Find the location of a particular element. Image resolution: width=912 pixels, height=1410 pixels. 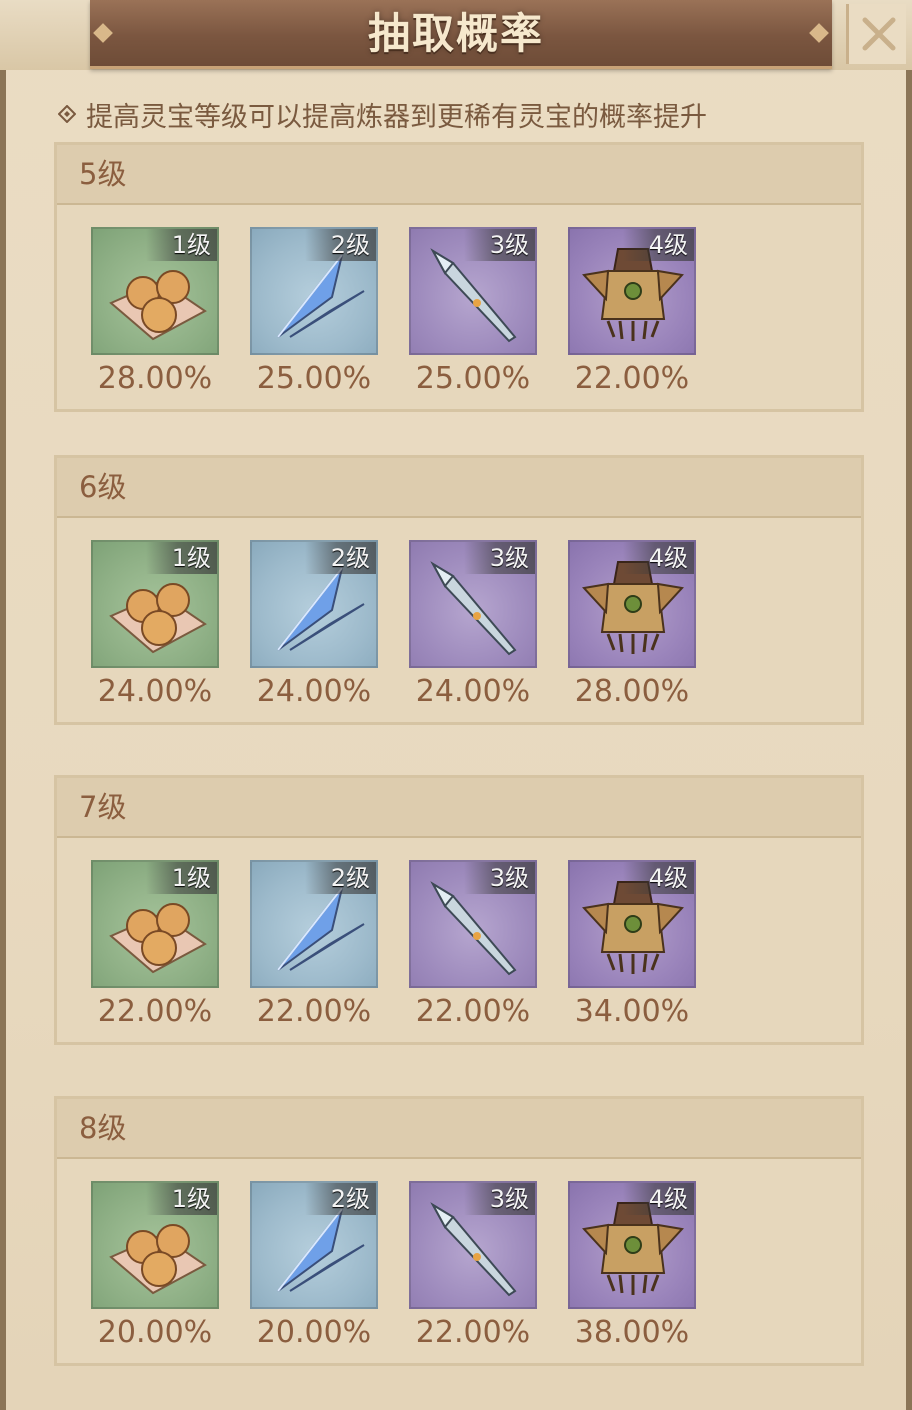

item-slot: 4级 28.00% is located at coordinates (632, 625).